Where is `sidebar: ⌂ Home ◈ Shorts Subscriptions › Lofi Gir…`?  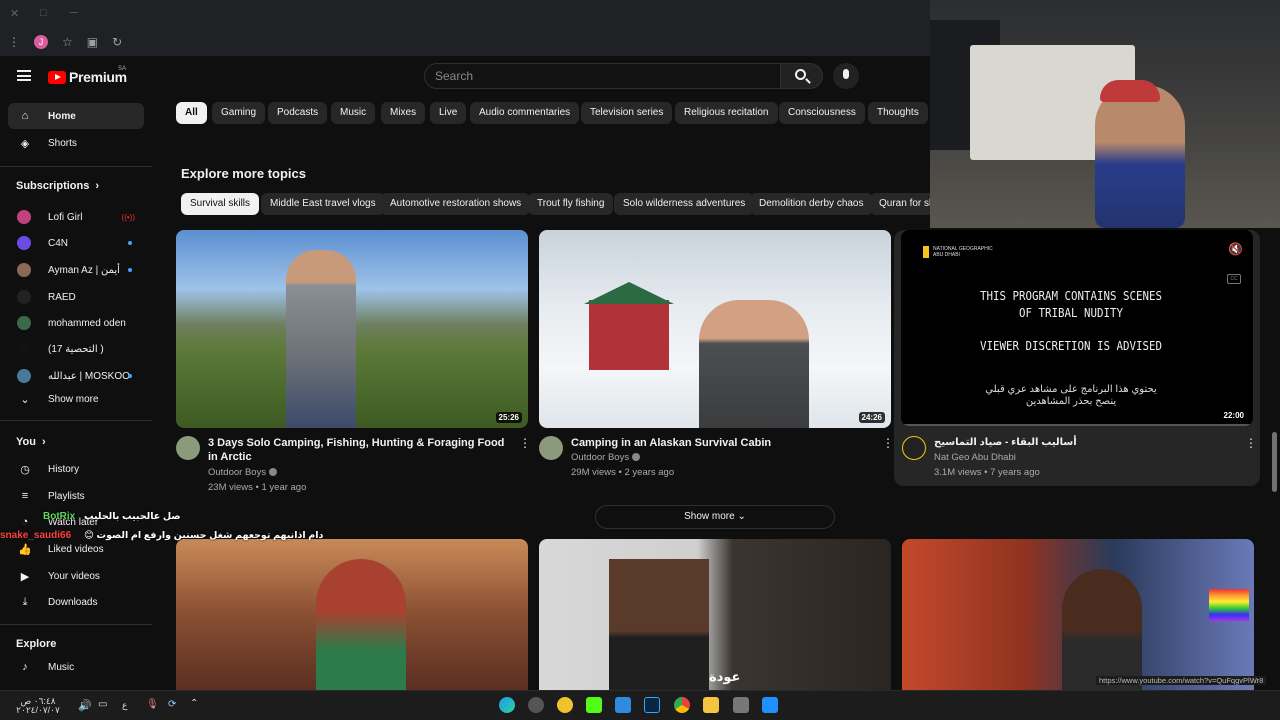 sidebar: ⌂ Home ◈ Shorts Subscriptions › Lofi Gir… is located at coordinates (77, 393).